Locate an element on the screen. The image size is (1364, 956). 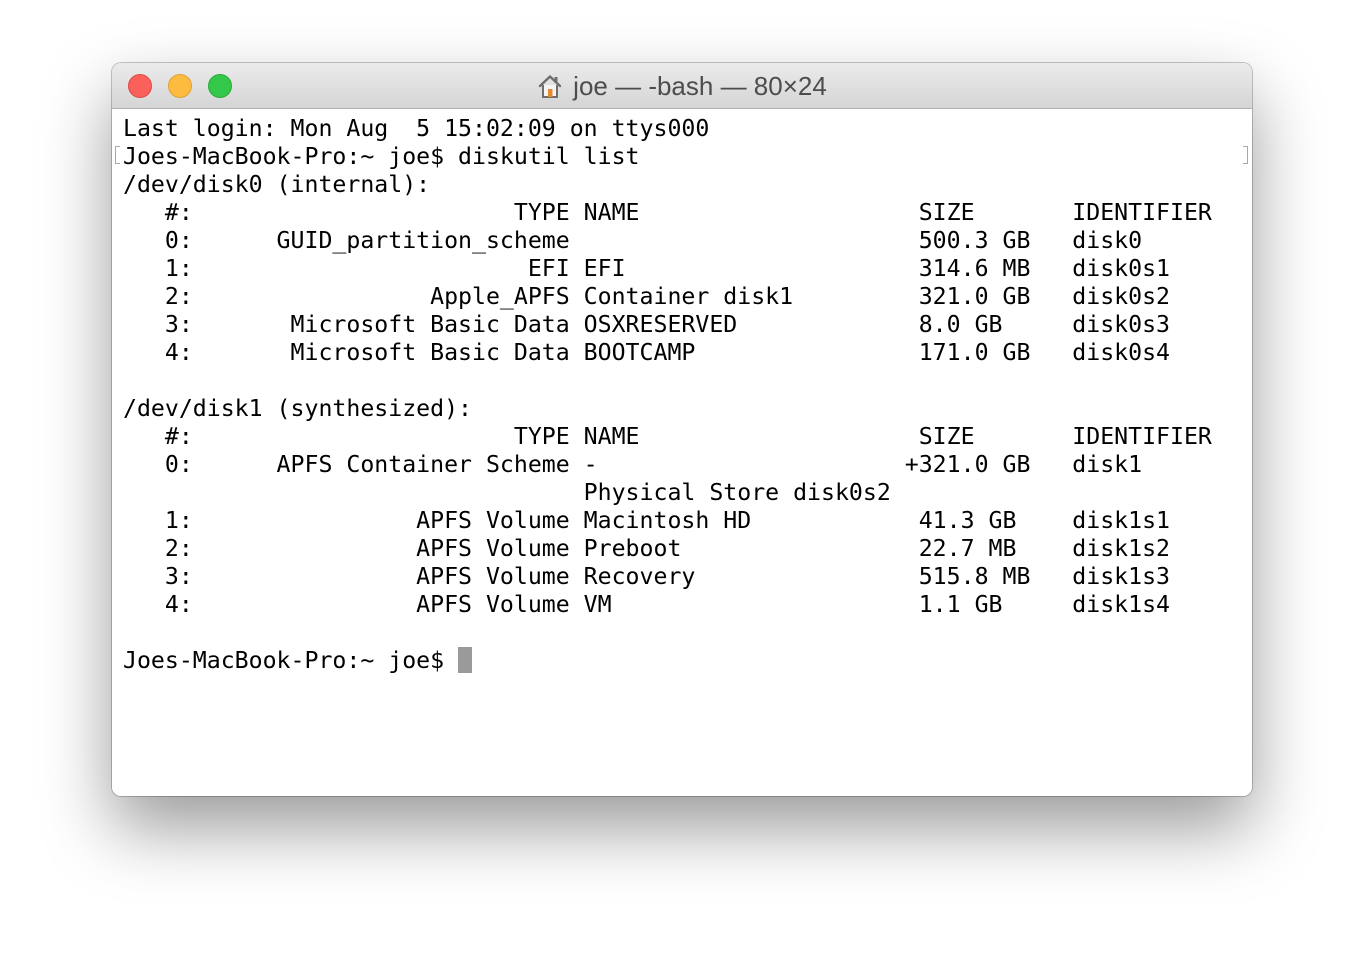
terminal-line: 2: APFS Volume Preboot 22.7 MB disk1s2 is located at coordinates (647, 548).